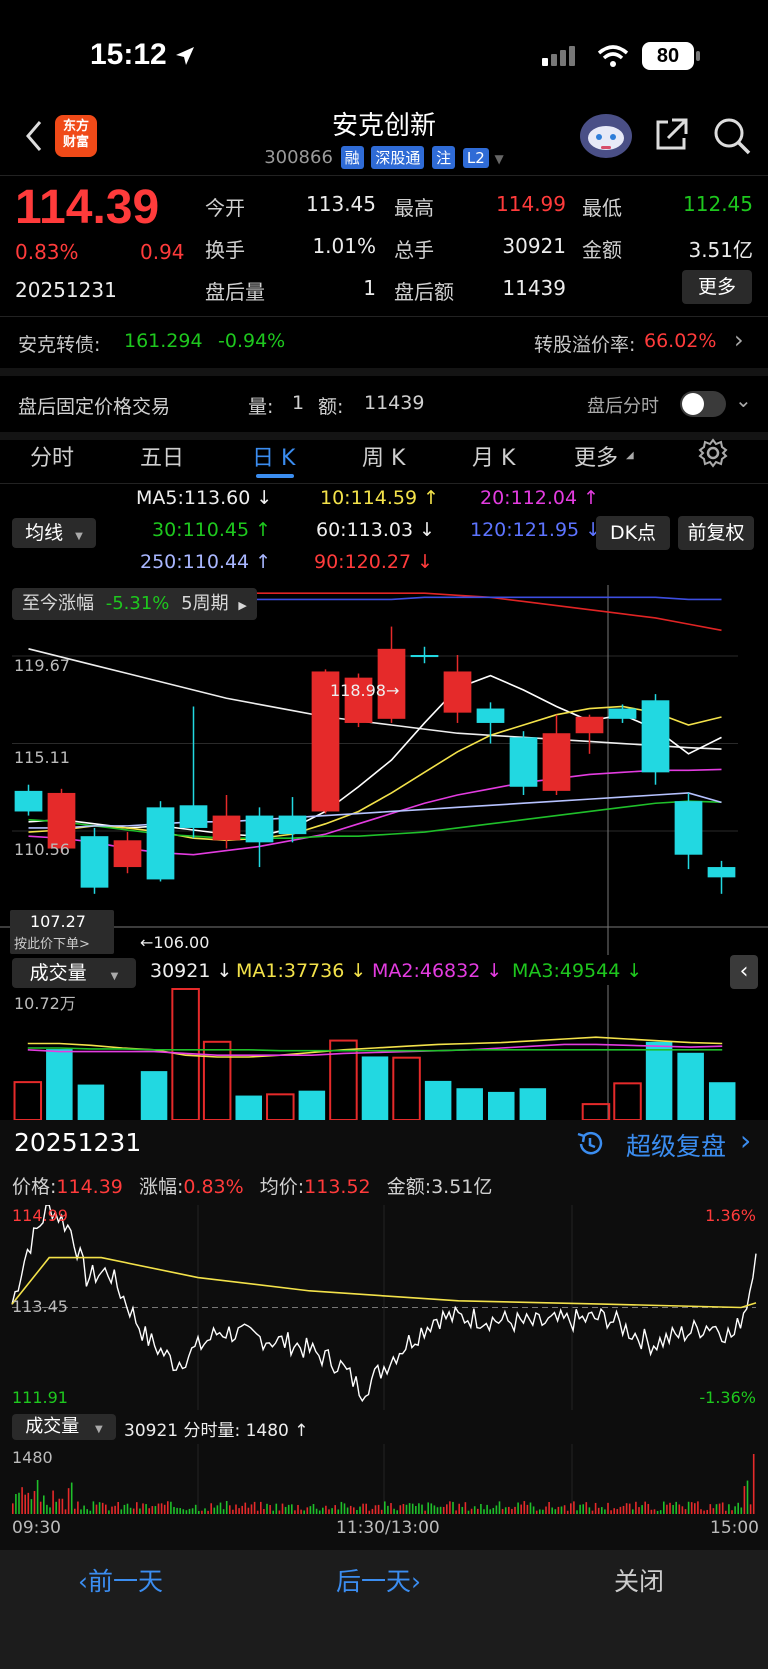 Image resolution: width=768 pixels, height=1669 pixels. Describe the element at coordinates (374, 1581) in the screenshot. I see `next-day-label: 后一天` at that location.